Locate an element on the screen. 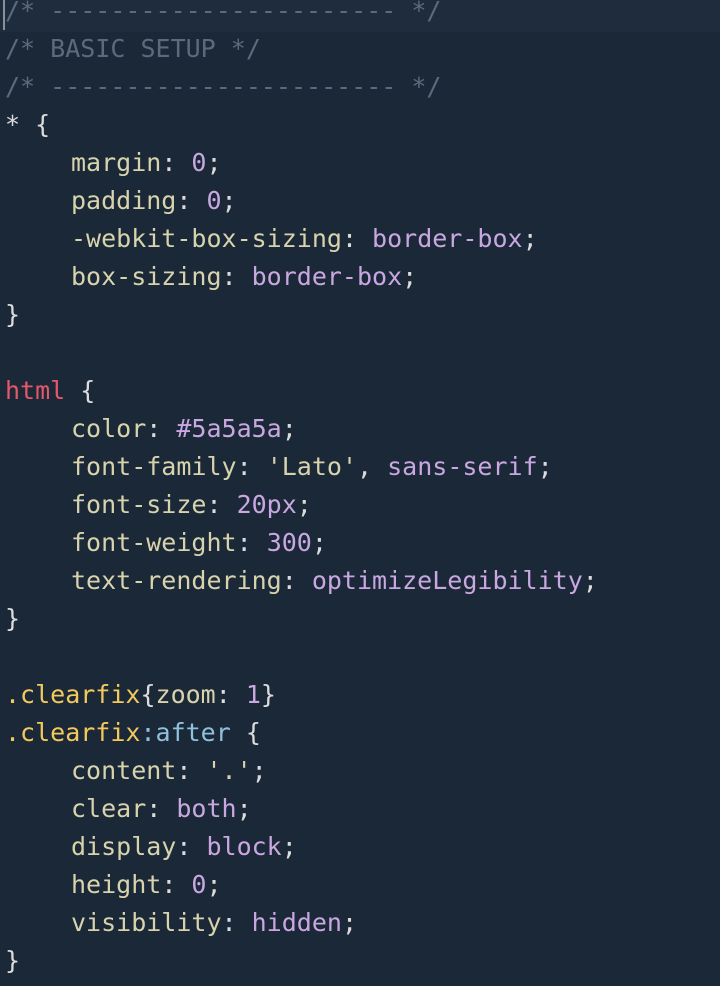 The image size is (720, 986). code-token-property: -webkit-box-sizing is located at coordinates (206, 238).